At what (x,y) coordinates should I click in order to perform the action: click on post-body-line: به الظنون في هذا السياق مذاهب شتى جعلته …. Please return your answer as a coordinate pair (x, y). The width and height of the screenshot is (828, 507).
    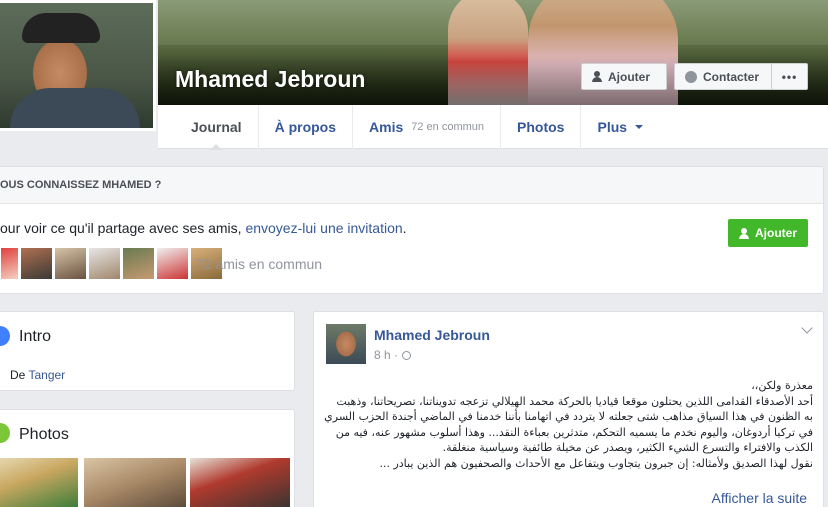
    Looking at the image, I should click on (568, 416).